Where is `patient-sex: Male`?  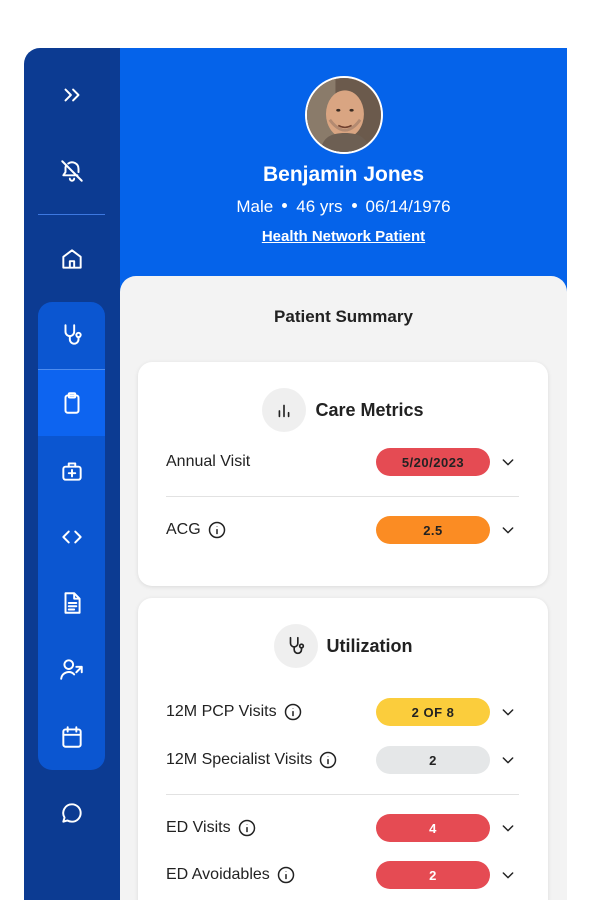 patient-sex: Male is located at coordinates (255, 206).